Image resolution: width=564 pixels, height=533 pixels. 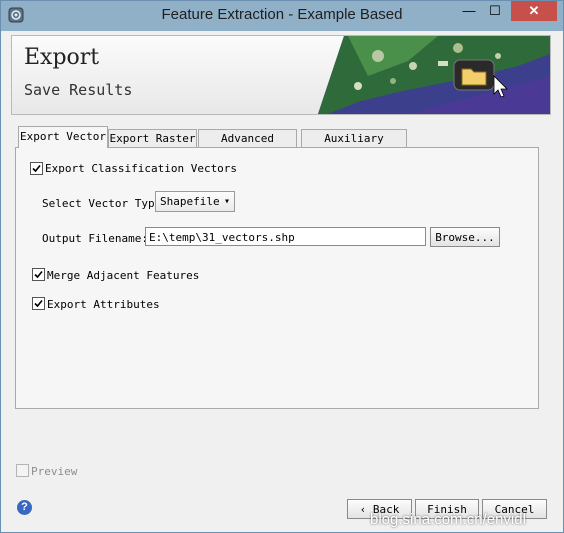 What do you see at coordinates (434, 75) in the screenshot?
I see `satellite-banner-image` at bounding box center [434, 75].